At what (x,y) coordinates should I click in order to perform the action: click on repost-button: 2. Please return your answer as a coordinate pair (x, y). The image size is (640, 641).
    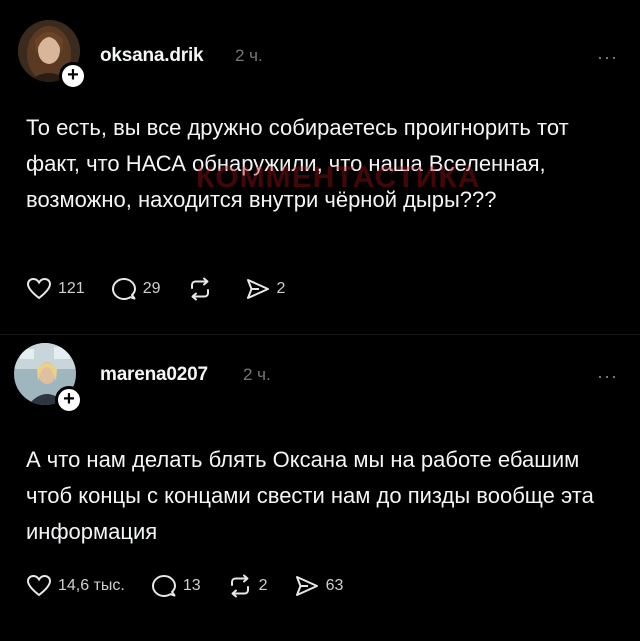
    Looking at the image, I should click on (247, 586).